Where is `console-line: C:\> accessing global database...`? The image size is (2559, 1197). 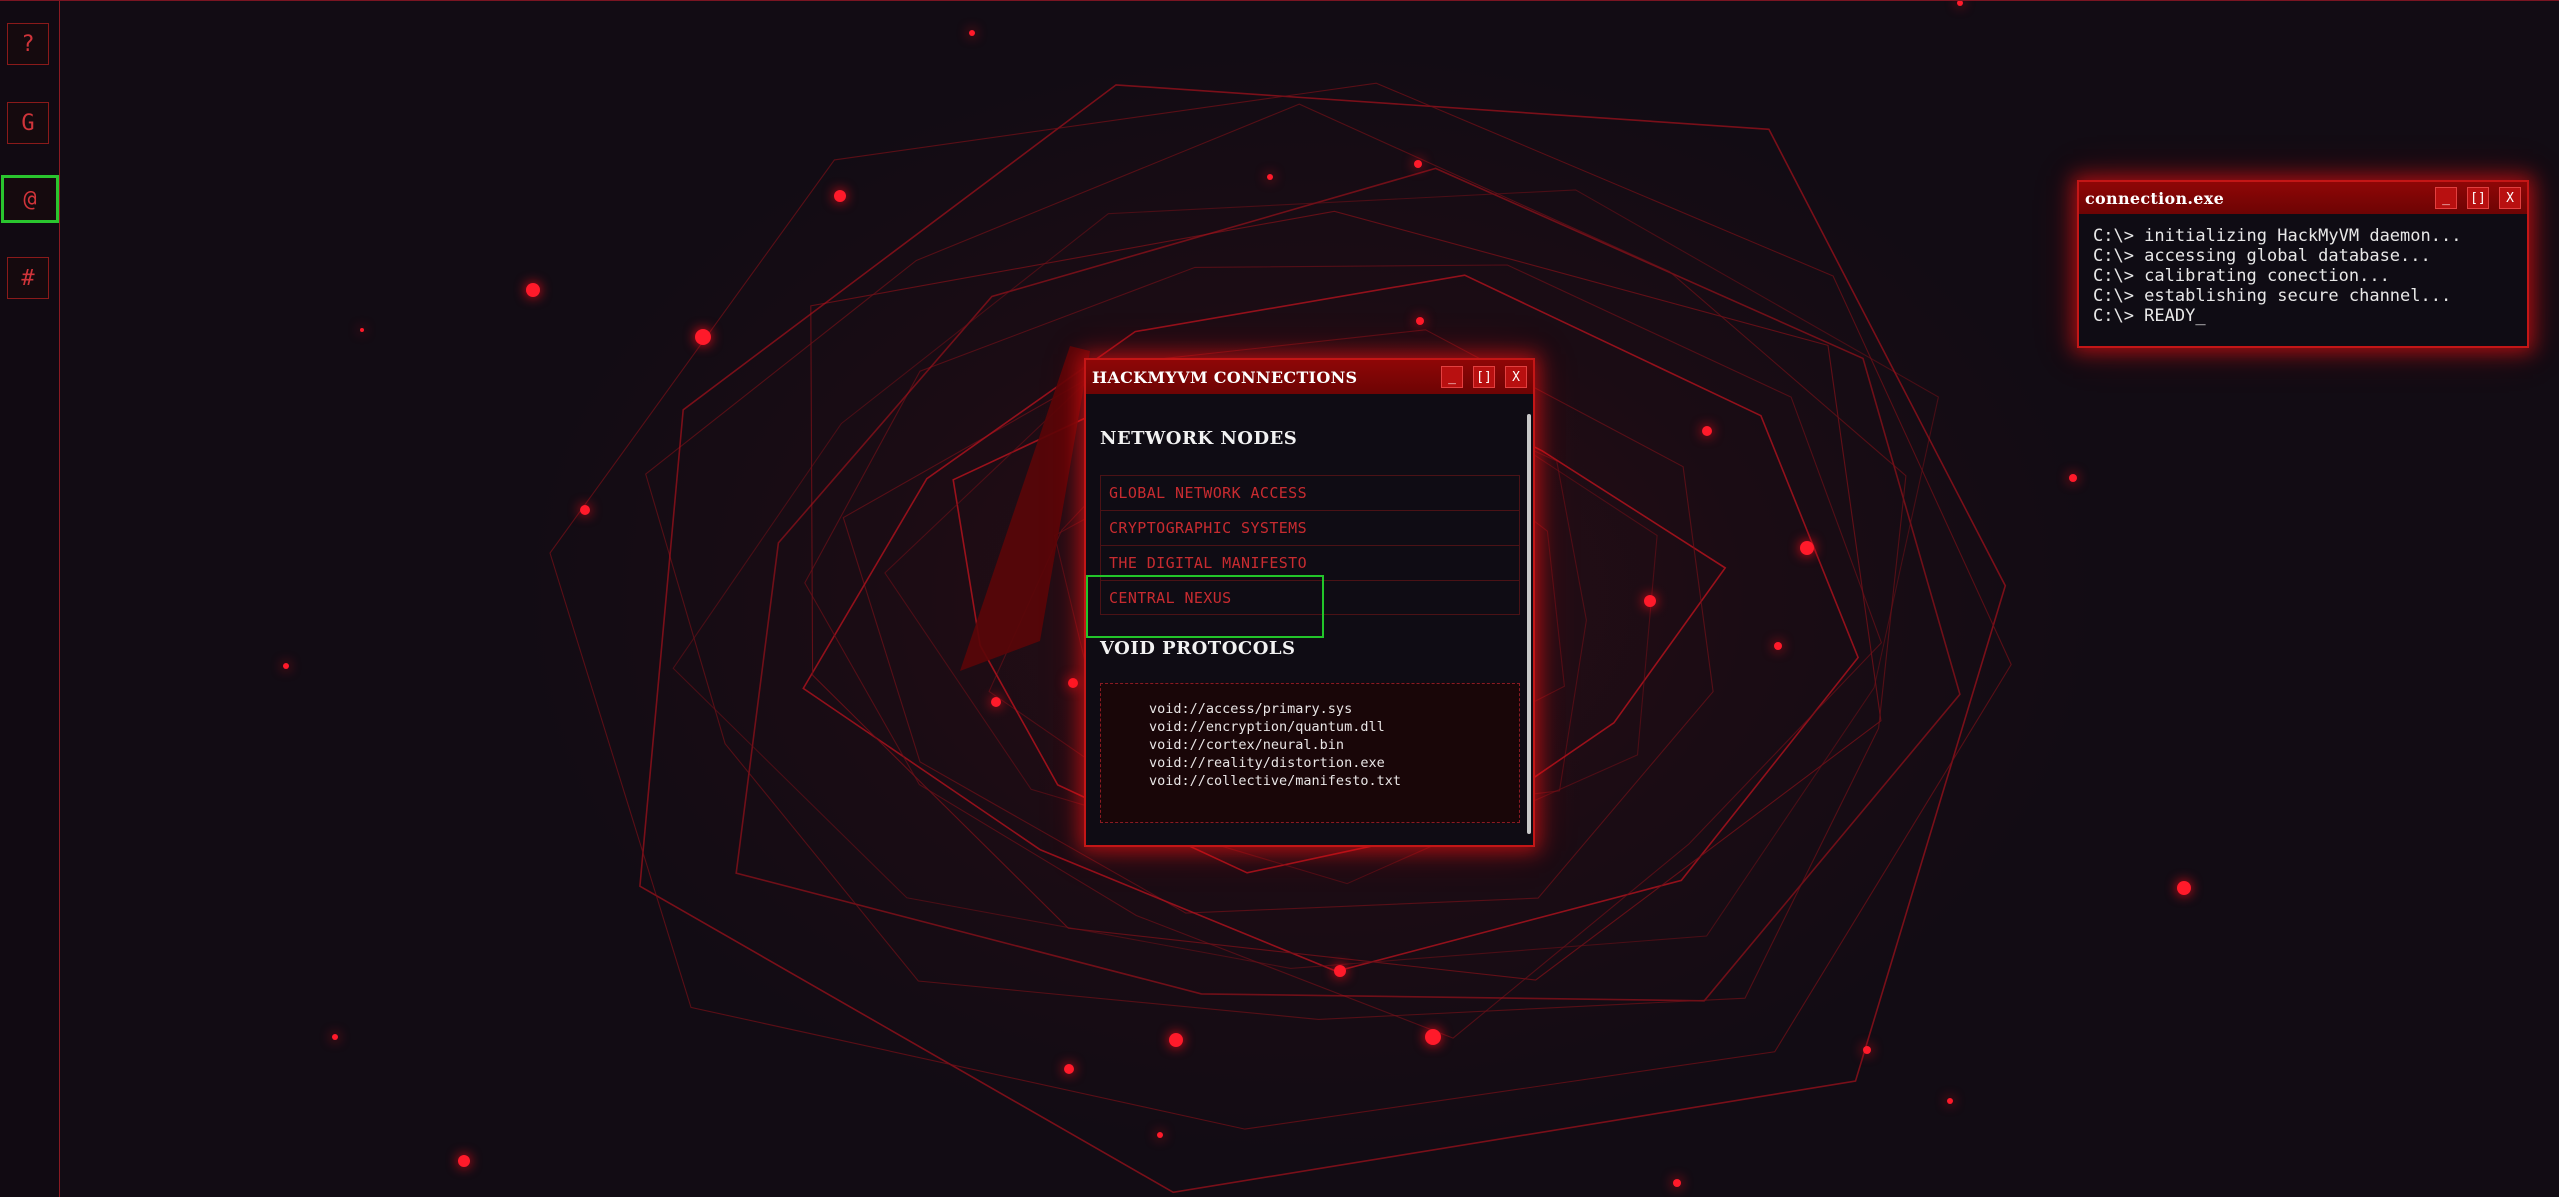 console-line: C:\> accessing global database... is located at coordinates (2262, 256).